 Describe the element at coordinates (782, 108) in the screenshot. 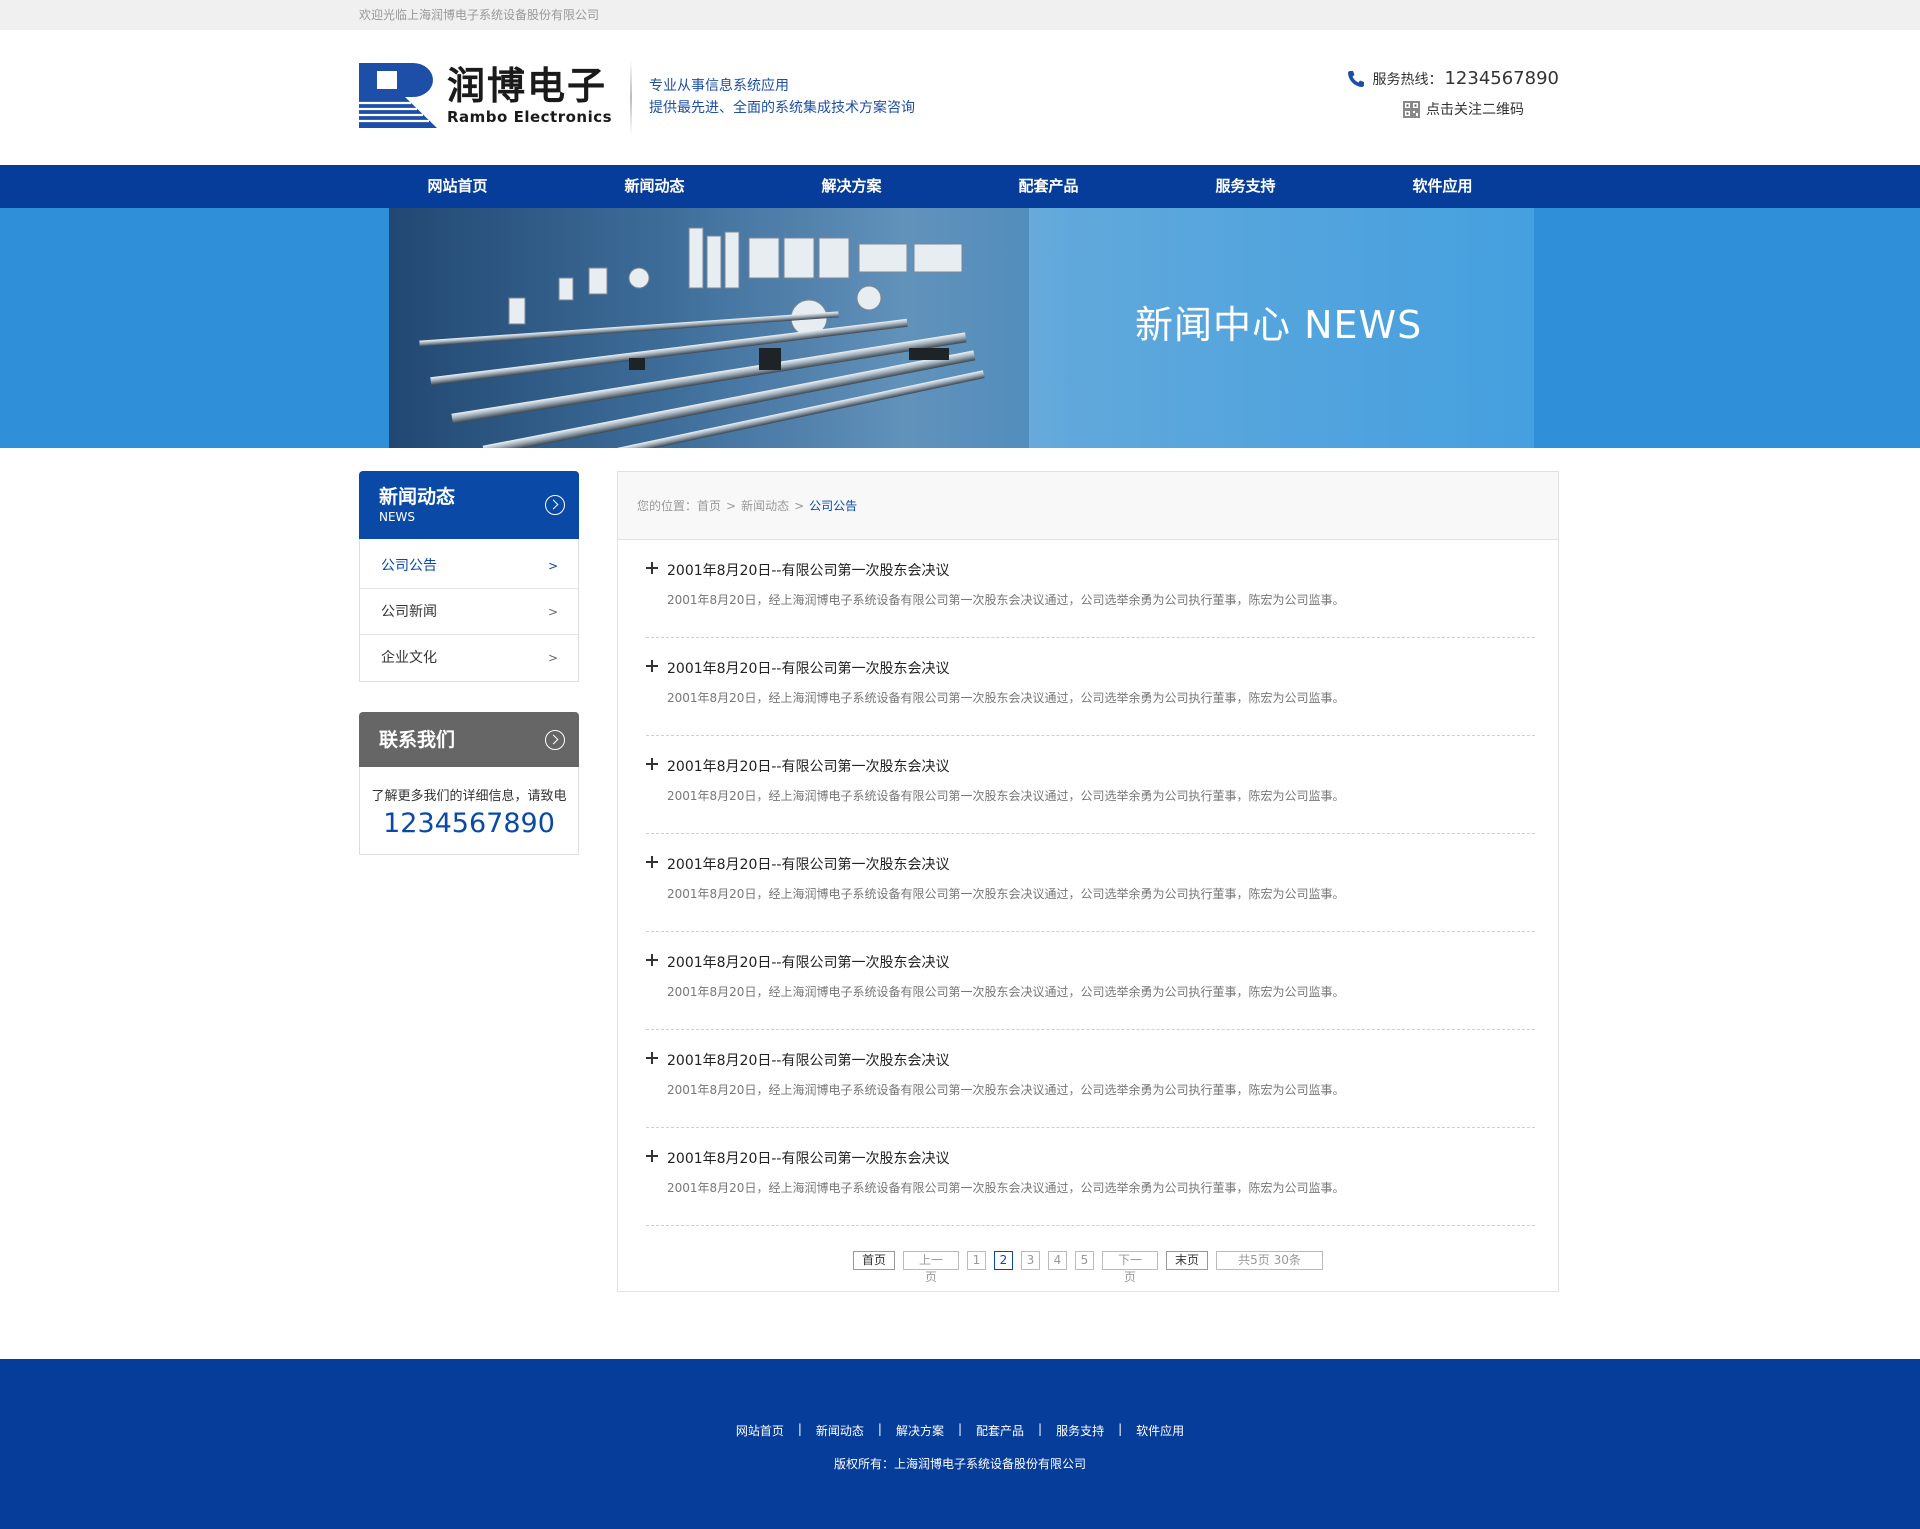

I see `slogan-line-2: 提供最先进、全面的系统集成技术方案咨询` at that location.